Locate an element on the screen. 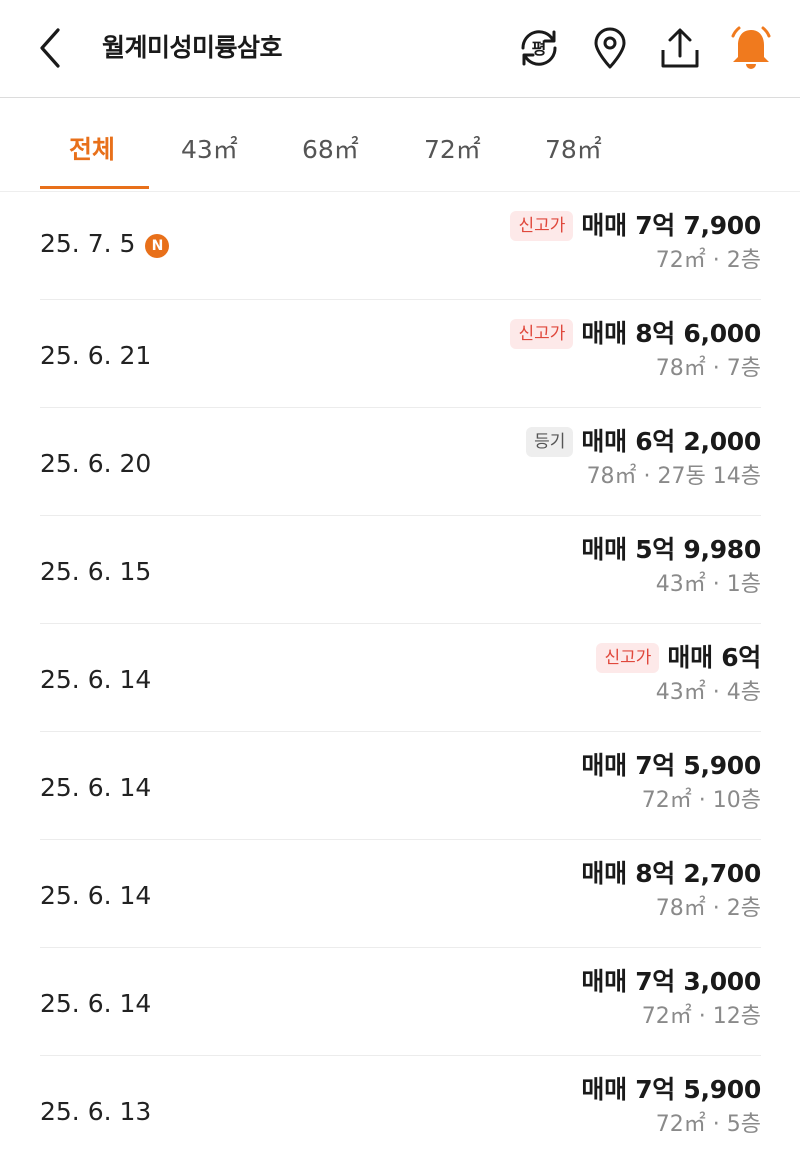 The width and height of the screenshot is (800, 1149). transaction-date-text: 25. 6. 20 is located at coordinates (96, 463).